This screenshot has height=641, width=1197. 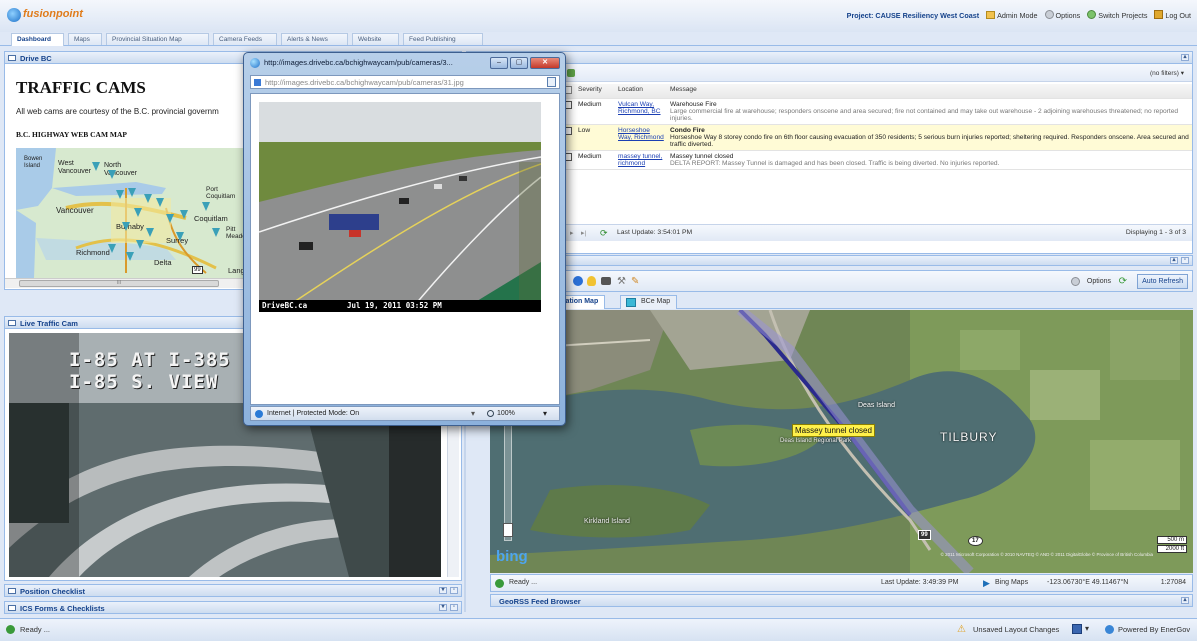 I want to click on tab-website: Website, so click(x=375, y=39).